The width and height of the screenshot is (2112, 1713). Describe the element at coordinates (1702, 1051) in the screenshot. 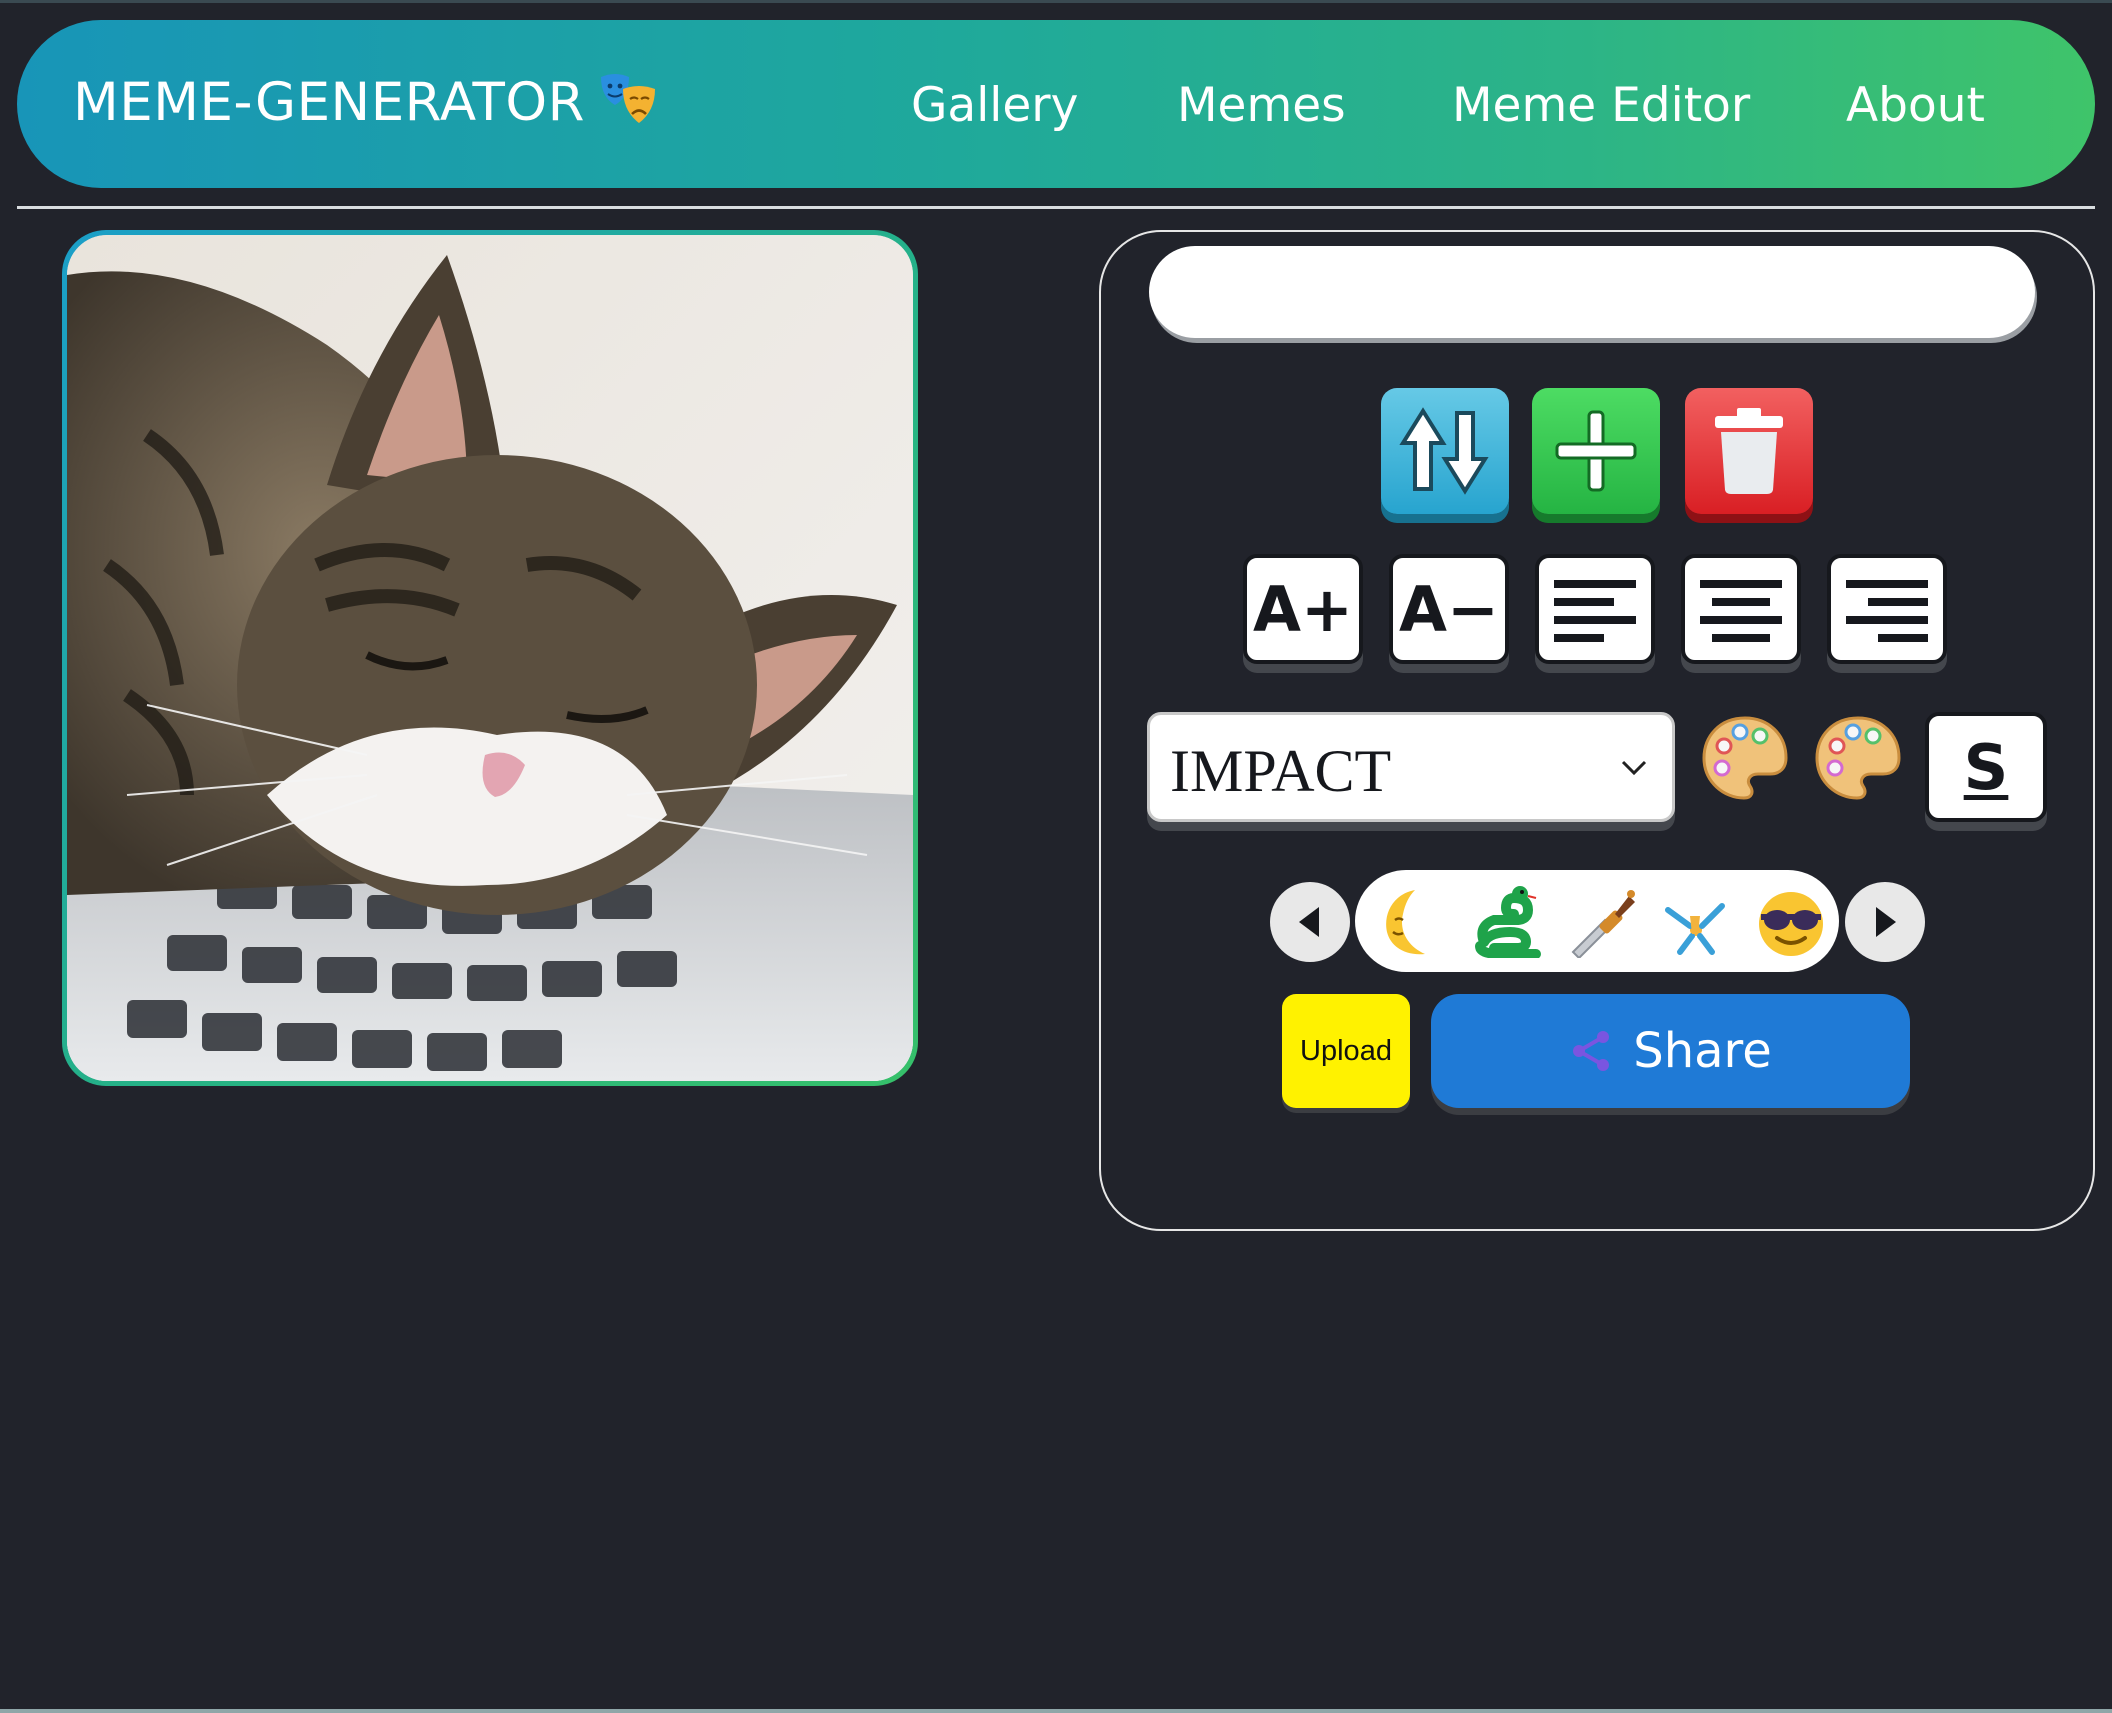

I see `share-label: Share` at that location.